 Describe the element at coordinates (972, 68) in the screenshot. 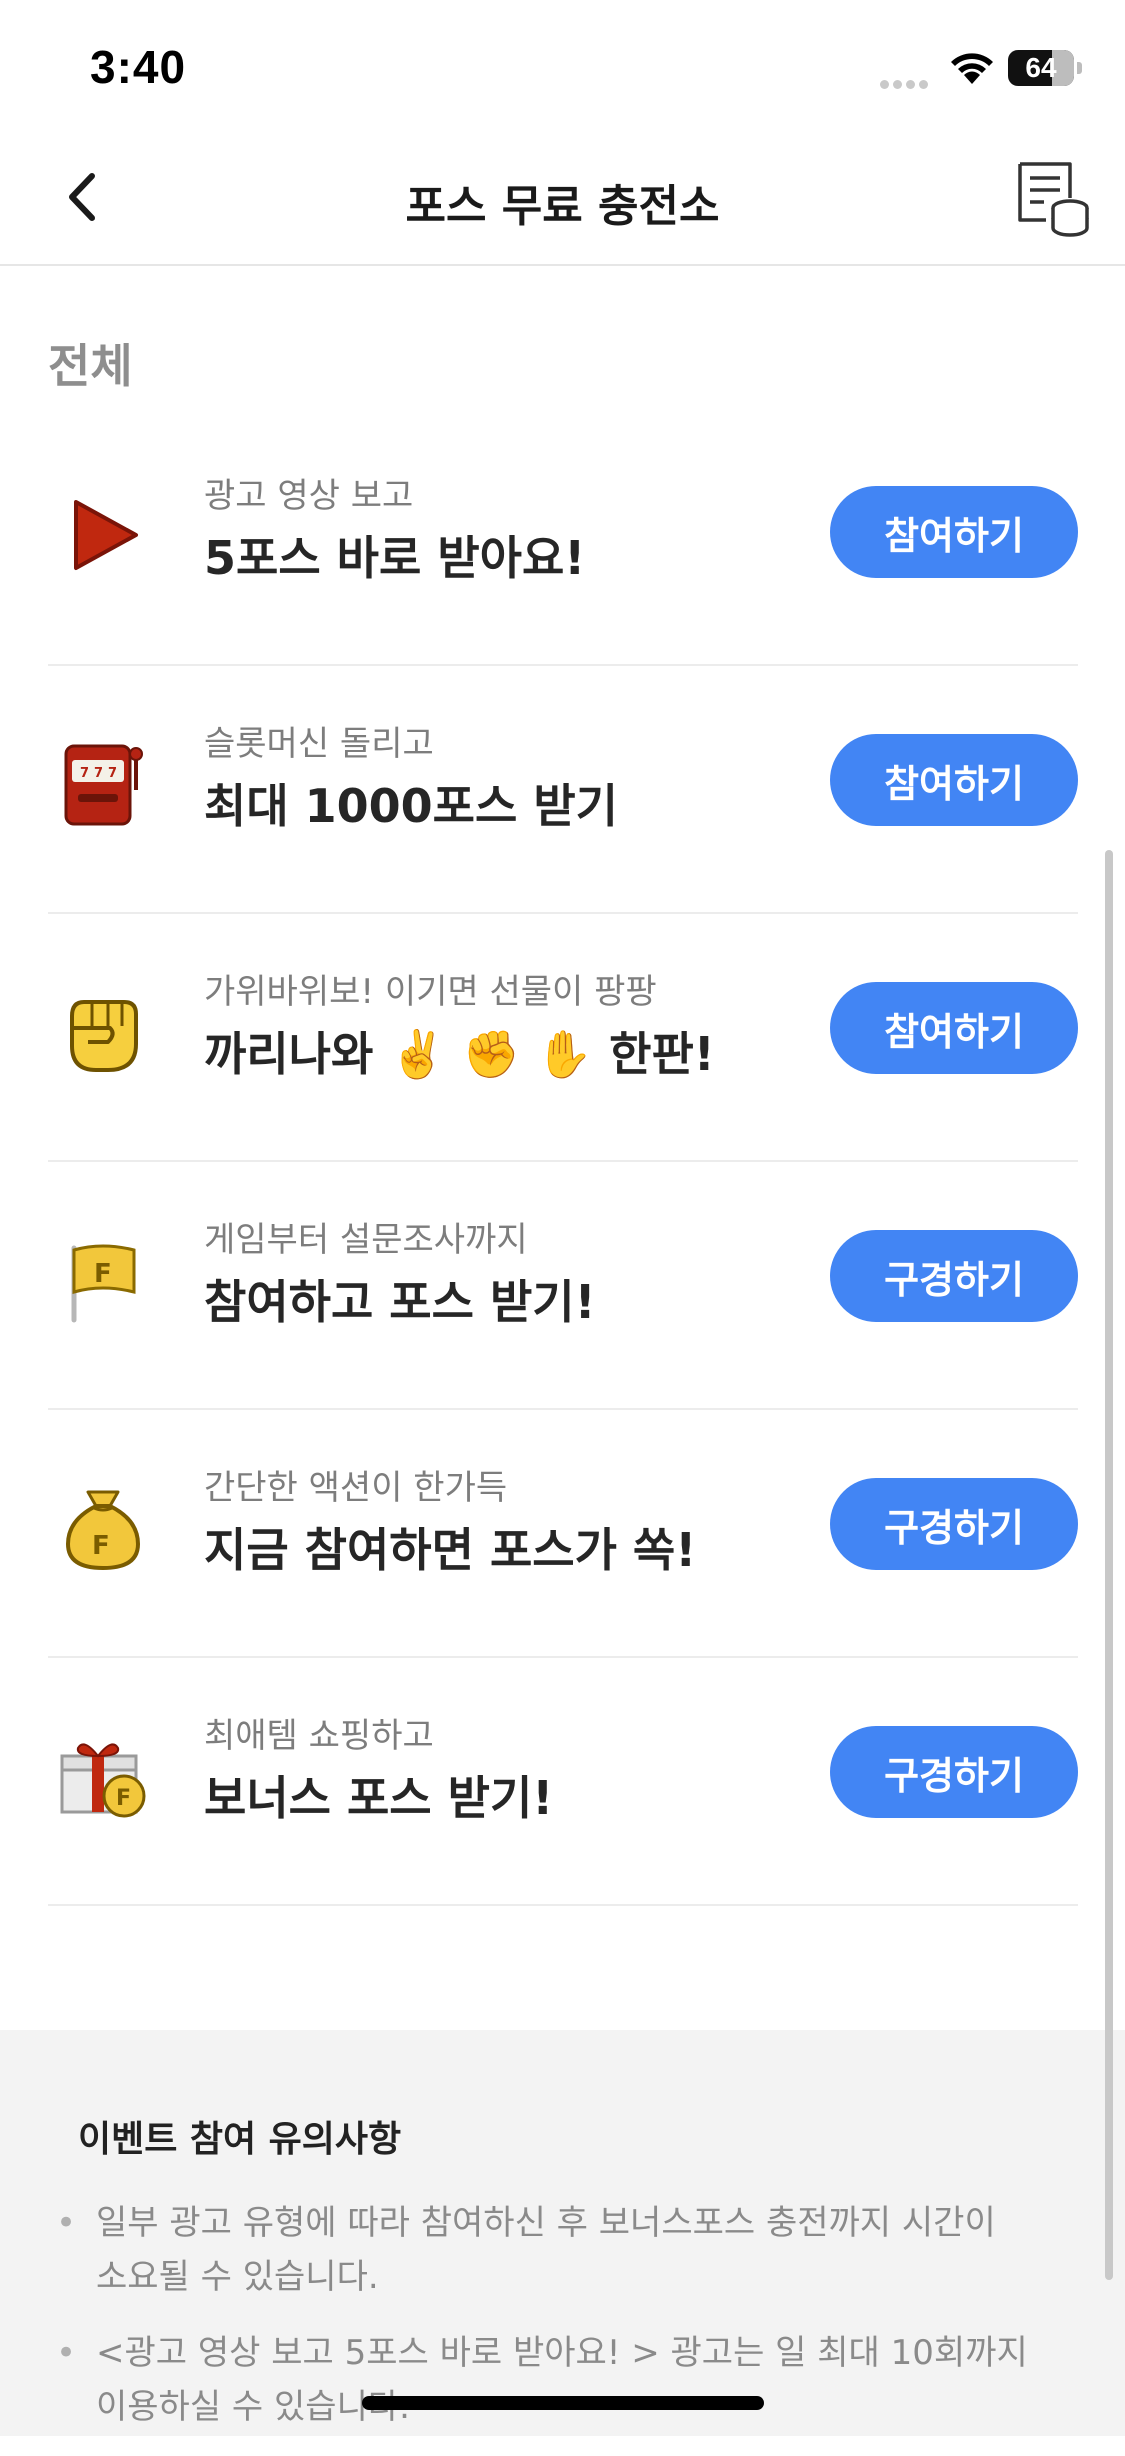

I see `wifi-icon` at that location.